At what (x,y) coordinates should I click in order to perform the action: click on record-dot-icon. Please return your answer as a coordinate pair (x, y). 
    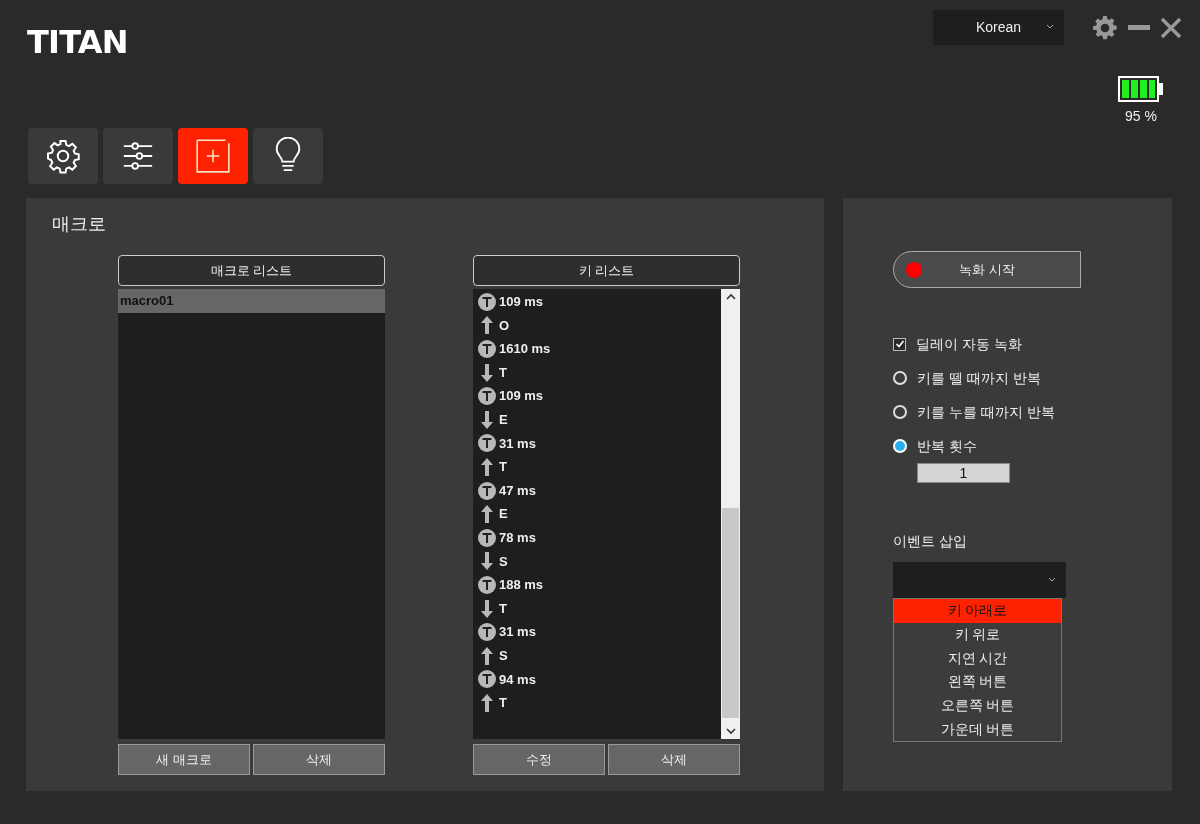
    Looking at the image, I should click on (914, 269).